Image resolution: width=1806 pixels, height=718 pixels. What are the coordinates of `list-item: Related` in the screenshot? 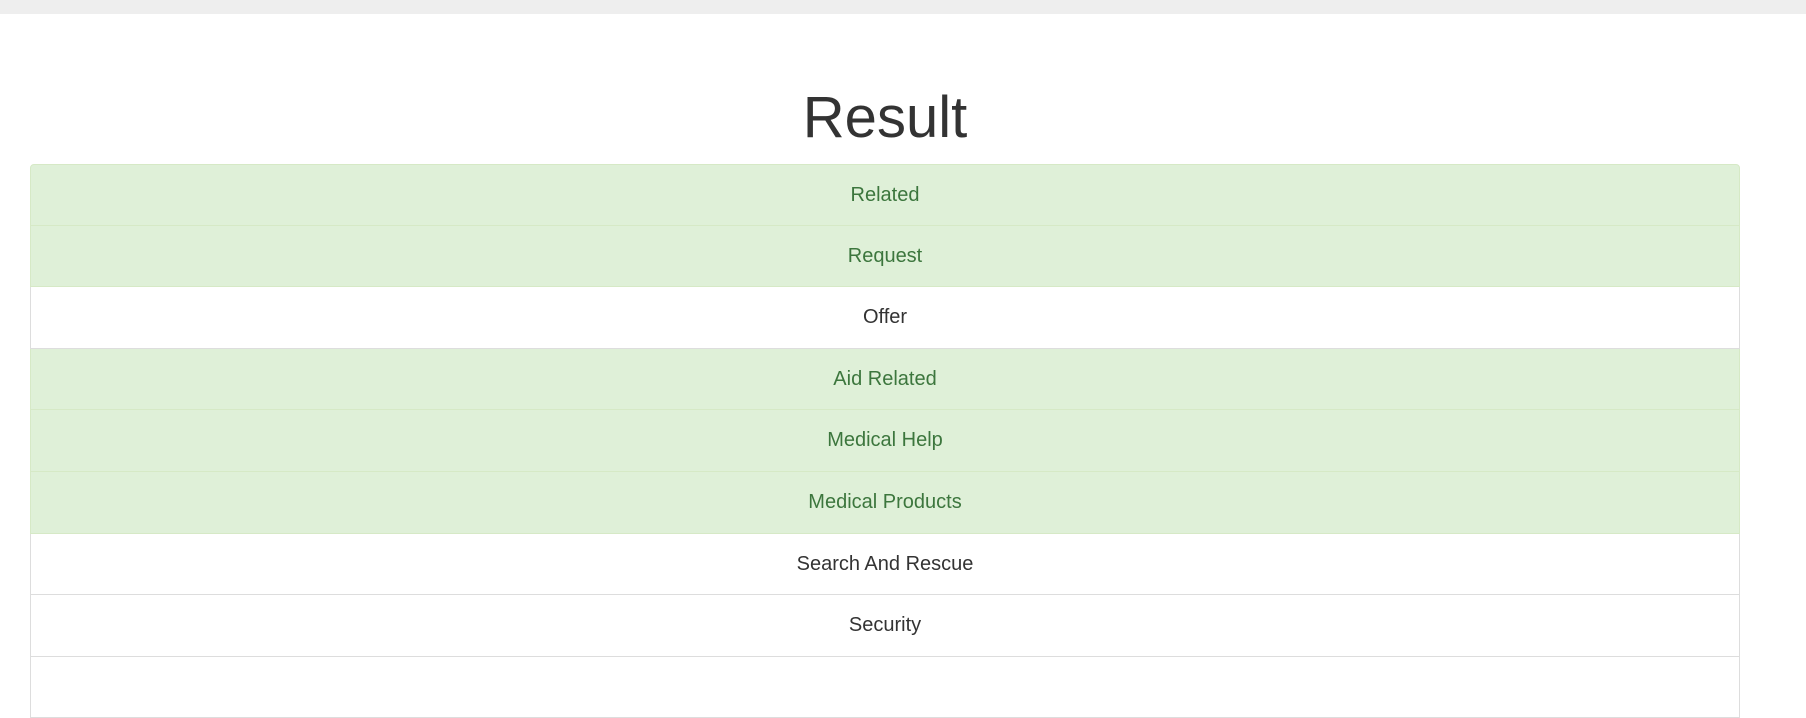 It's located at (885, 195).